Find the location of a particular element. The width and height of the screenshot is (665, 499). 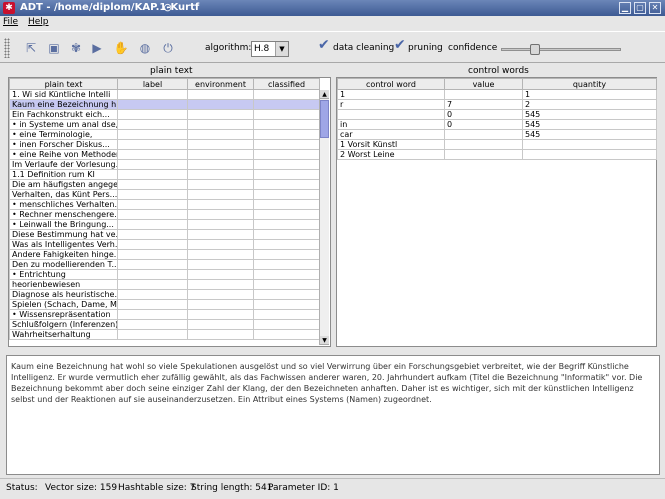

column-header-environment: environment is located at coordinates (220, 84).